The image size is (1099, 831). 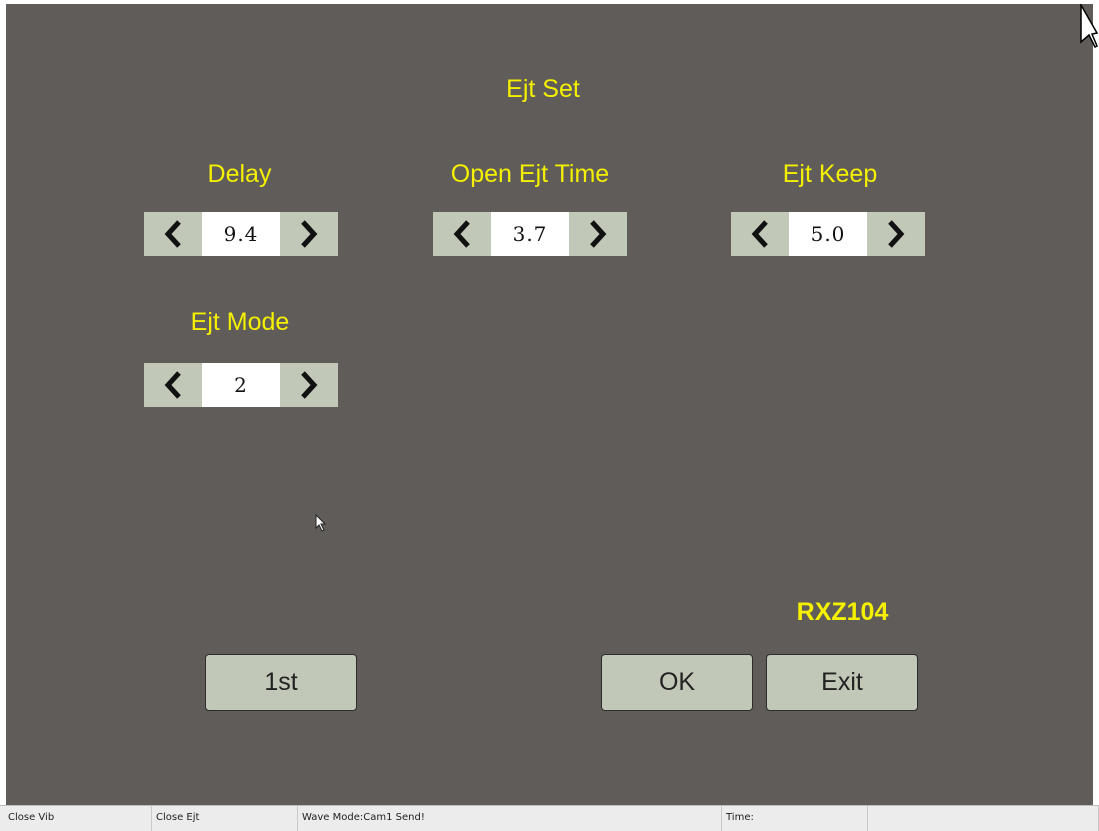 I want to click on open-ejt-time-increment-button, so click(x=598, y=234).